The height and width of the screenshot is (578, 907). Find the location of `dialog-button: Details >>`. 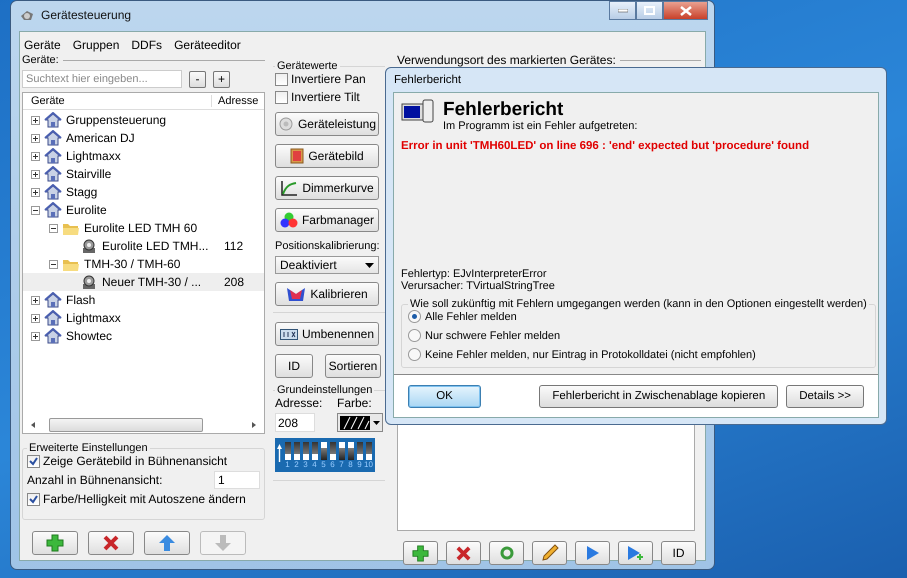

dialog-button: Details >> is located at coordinates (825, 396).